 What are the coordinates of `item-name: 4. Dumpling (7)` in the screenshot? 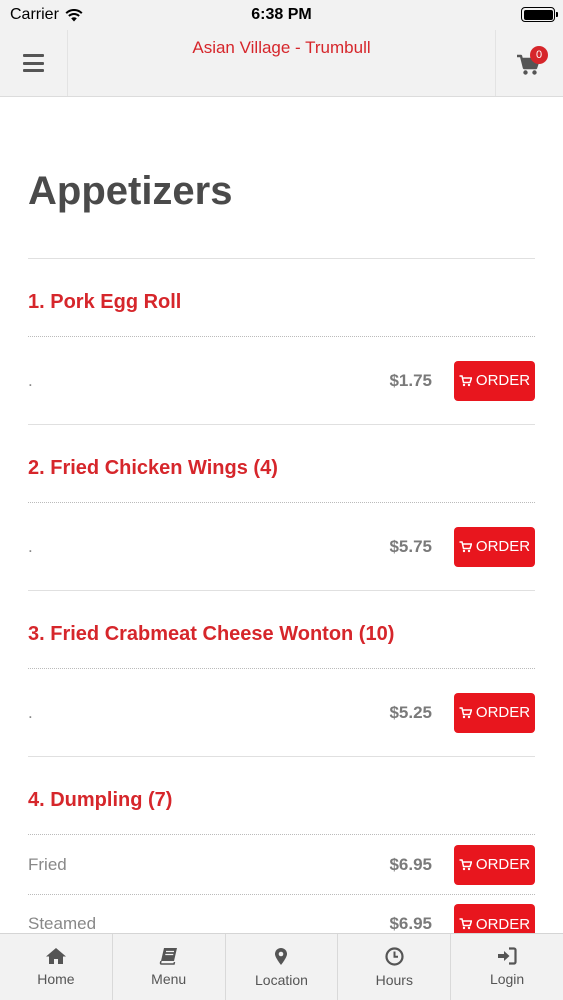 It's located at (281, 796).